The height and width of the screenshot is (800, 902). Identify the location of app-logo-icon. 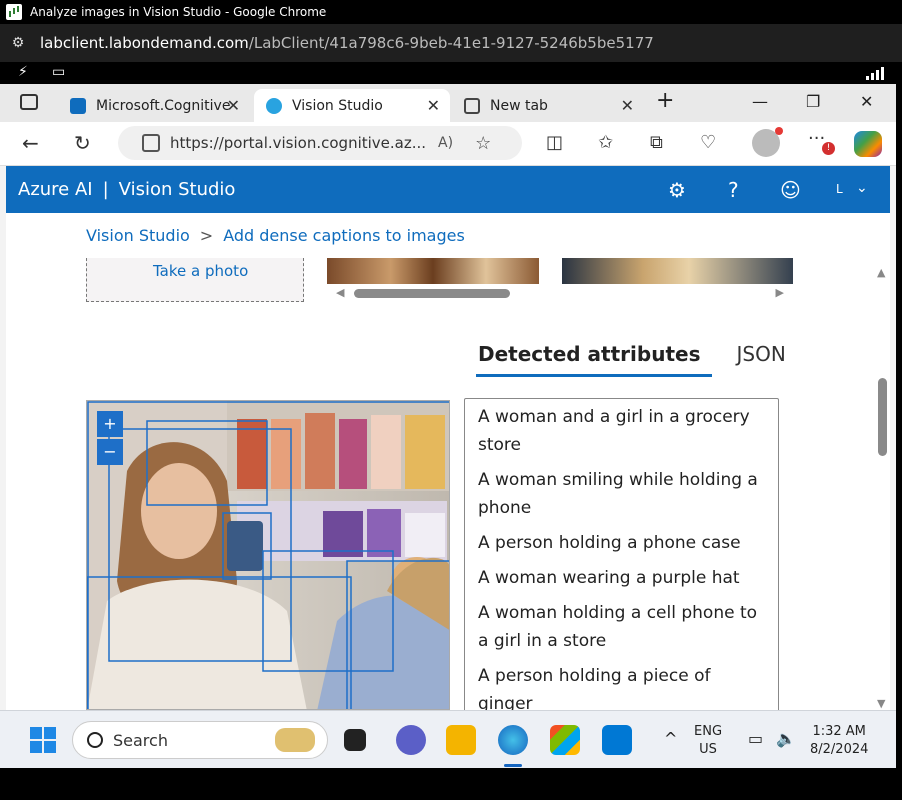
(14, 12).